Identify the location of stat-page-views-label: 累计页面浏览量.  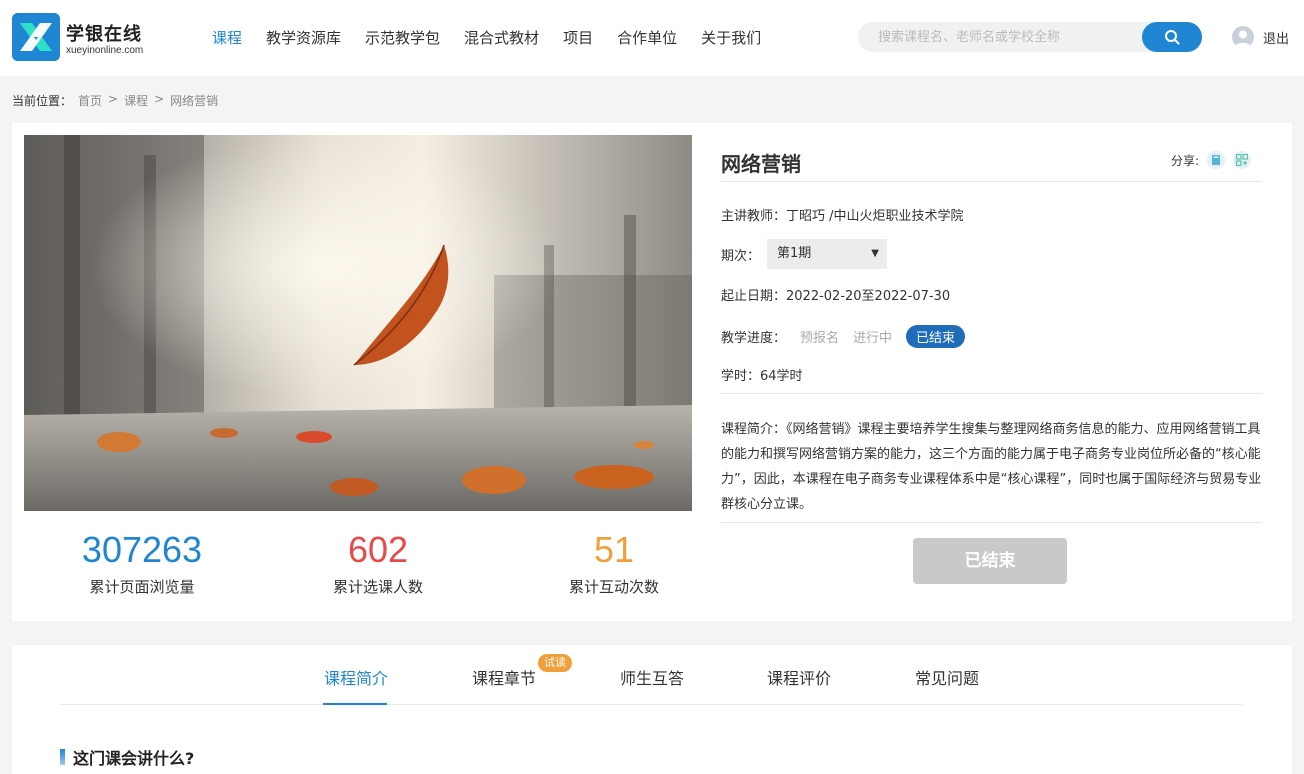
(142, 587).